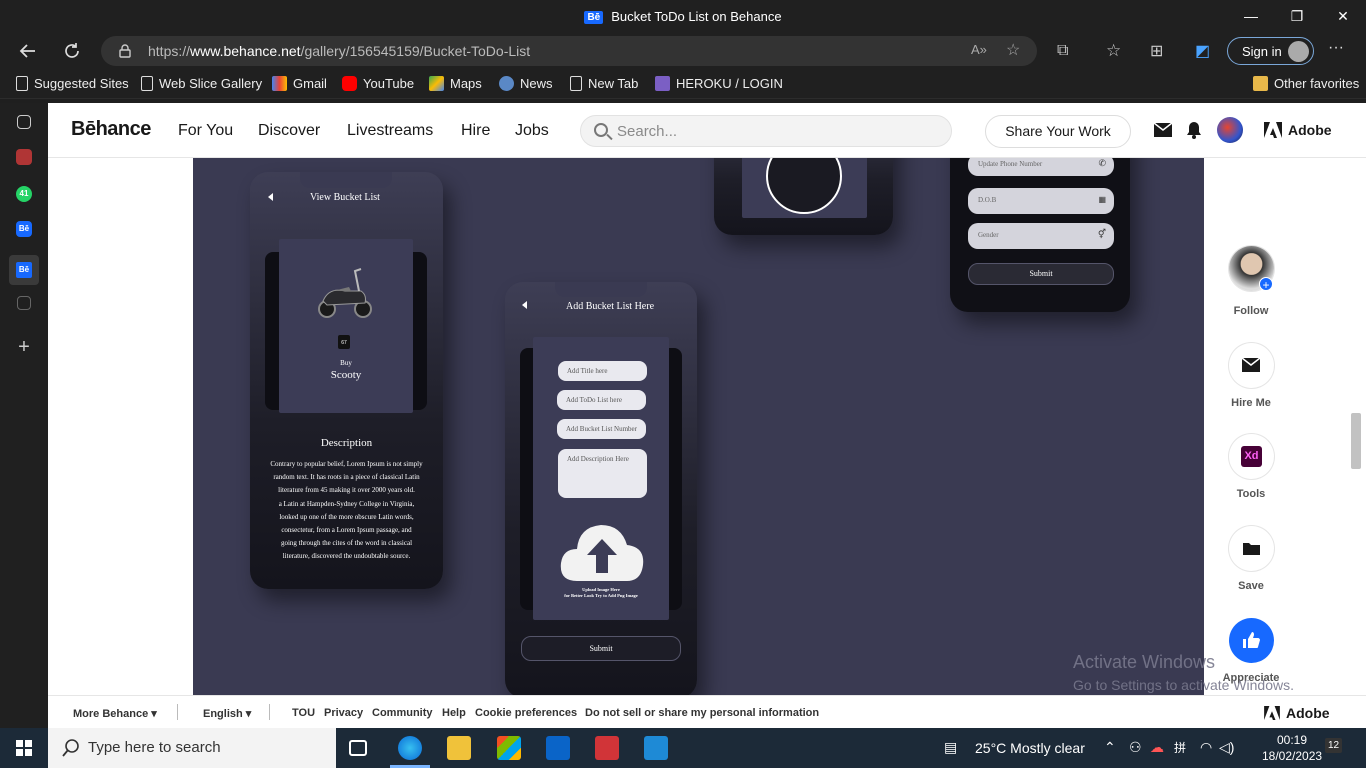 This screenshot has height=768, width=1366. What do you see at coordinates (24, 229) in the screenshot?
I see `behance-tab-icon: Bē` at bounding box center [24, 229].